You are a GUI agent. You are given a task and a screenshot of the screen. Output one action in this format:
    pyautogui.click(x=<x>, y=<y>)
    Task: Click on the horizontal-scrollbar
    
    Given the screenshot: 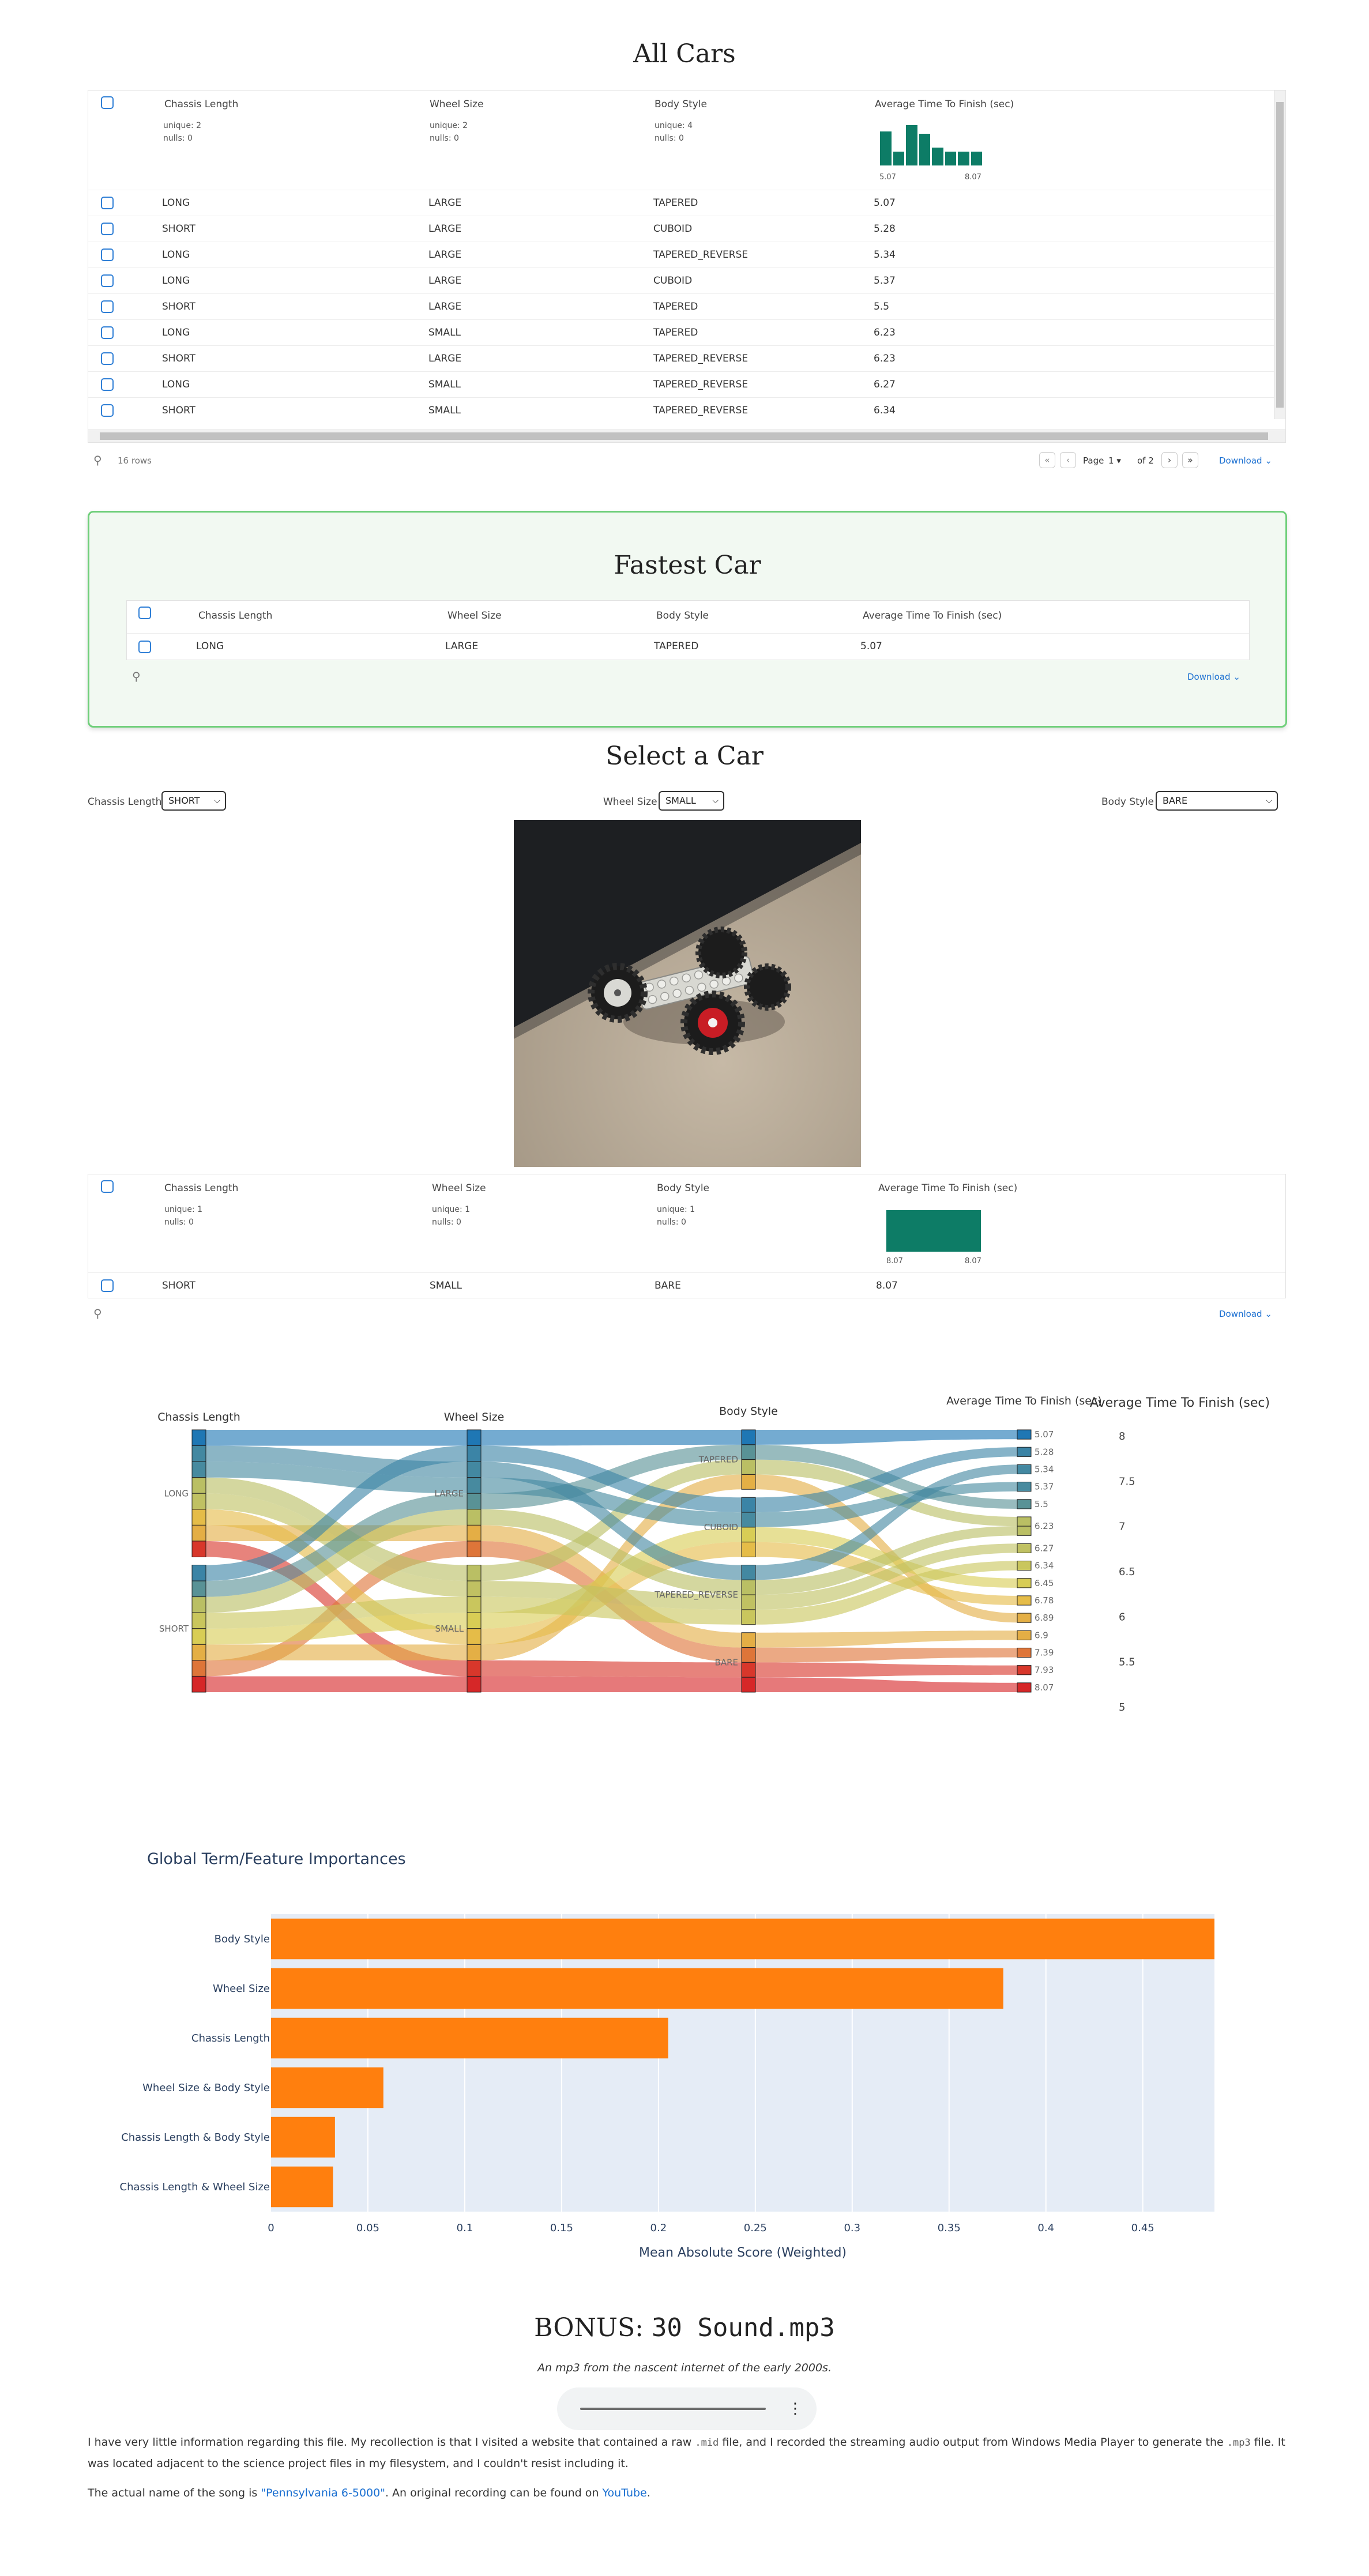 What is the action you would take?
    pyautogui.click(x=687, y=436)
    